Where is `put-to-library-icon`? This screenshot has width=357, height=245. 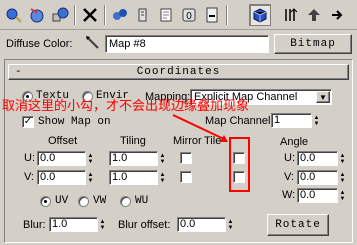 put-to-library-icon is located at coordinates (142, 15).